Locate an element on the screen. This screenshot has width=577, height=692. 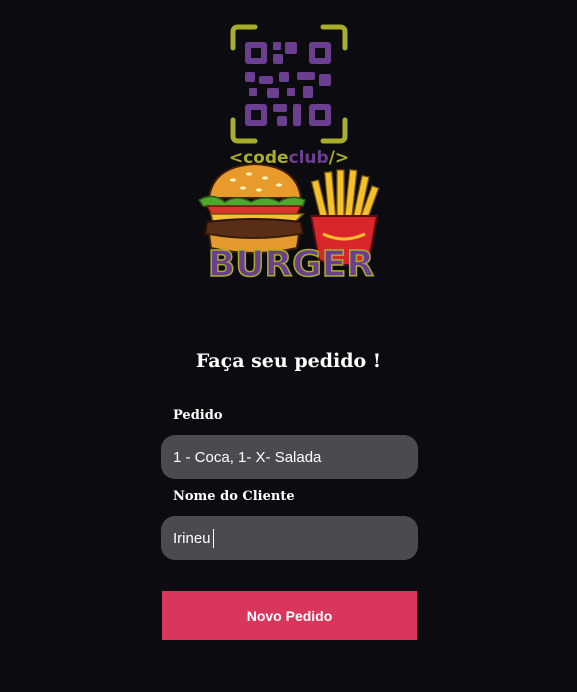
burger-text: BURGER is located at coordinates (291, 263).